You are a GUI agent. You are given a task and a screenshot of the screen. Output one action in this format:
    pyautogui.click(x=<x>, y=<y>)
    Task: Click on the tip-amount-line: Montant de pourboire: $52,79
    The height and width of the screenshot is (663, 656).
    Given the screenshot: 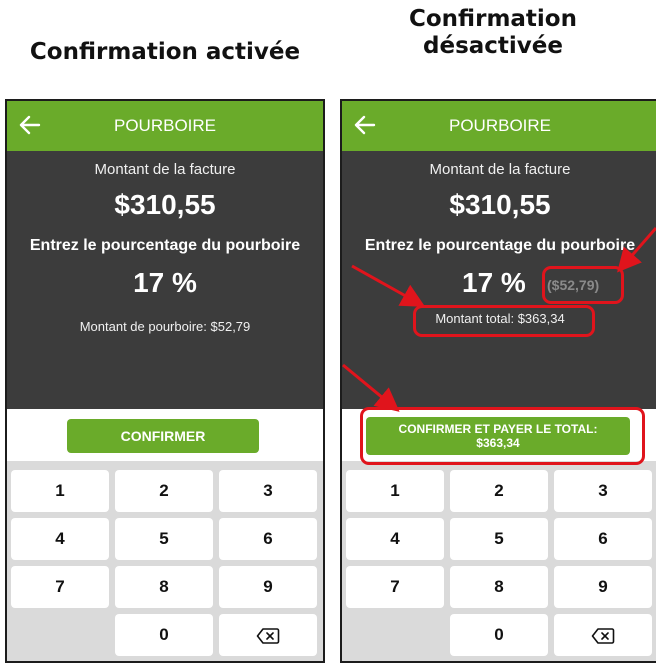 What is the action you would take?
    pyautogui.click(x=165, y=326)
    